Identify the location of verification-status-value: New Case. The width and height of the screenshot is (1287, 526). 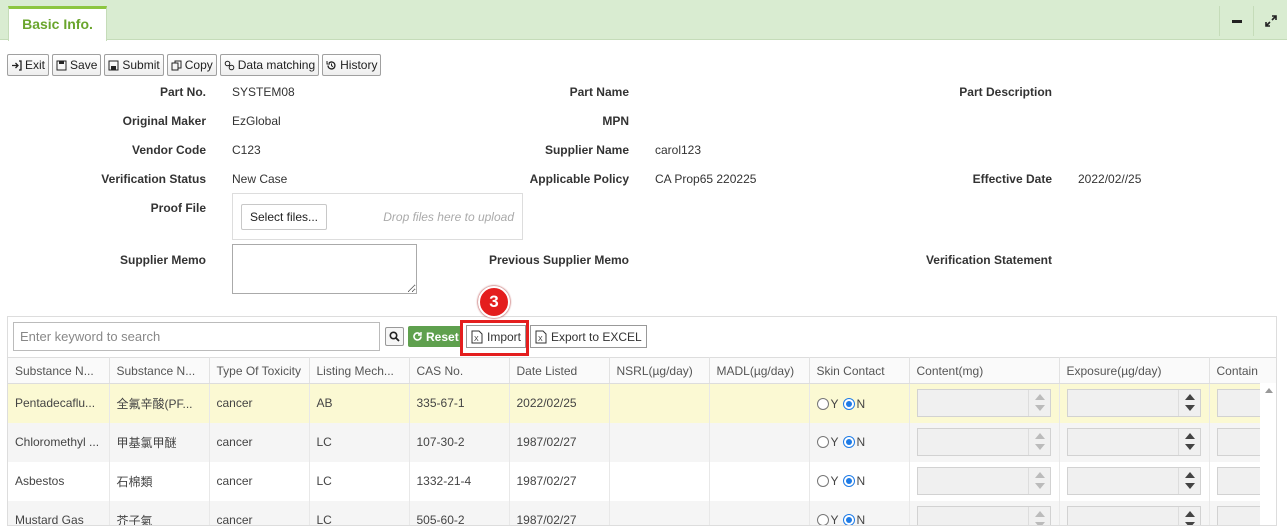
(259, 179).